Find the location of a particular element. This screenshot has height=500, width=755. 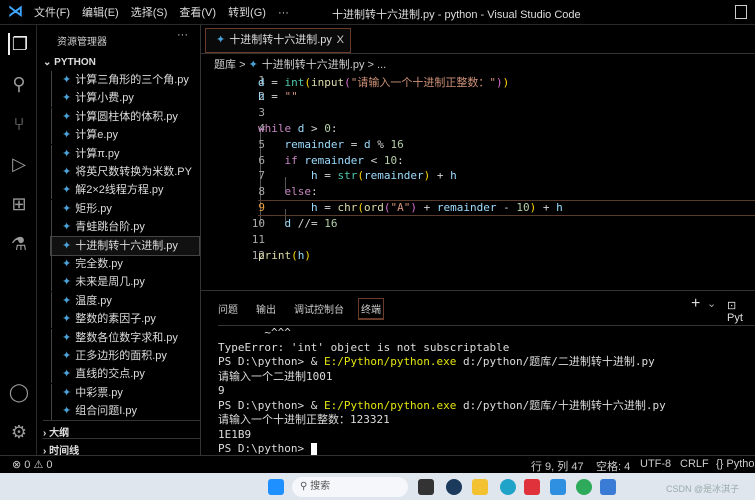

menu-item: 文件(F) is located at coordinates (52, 13).